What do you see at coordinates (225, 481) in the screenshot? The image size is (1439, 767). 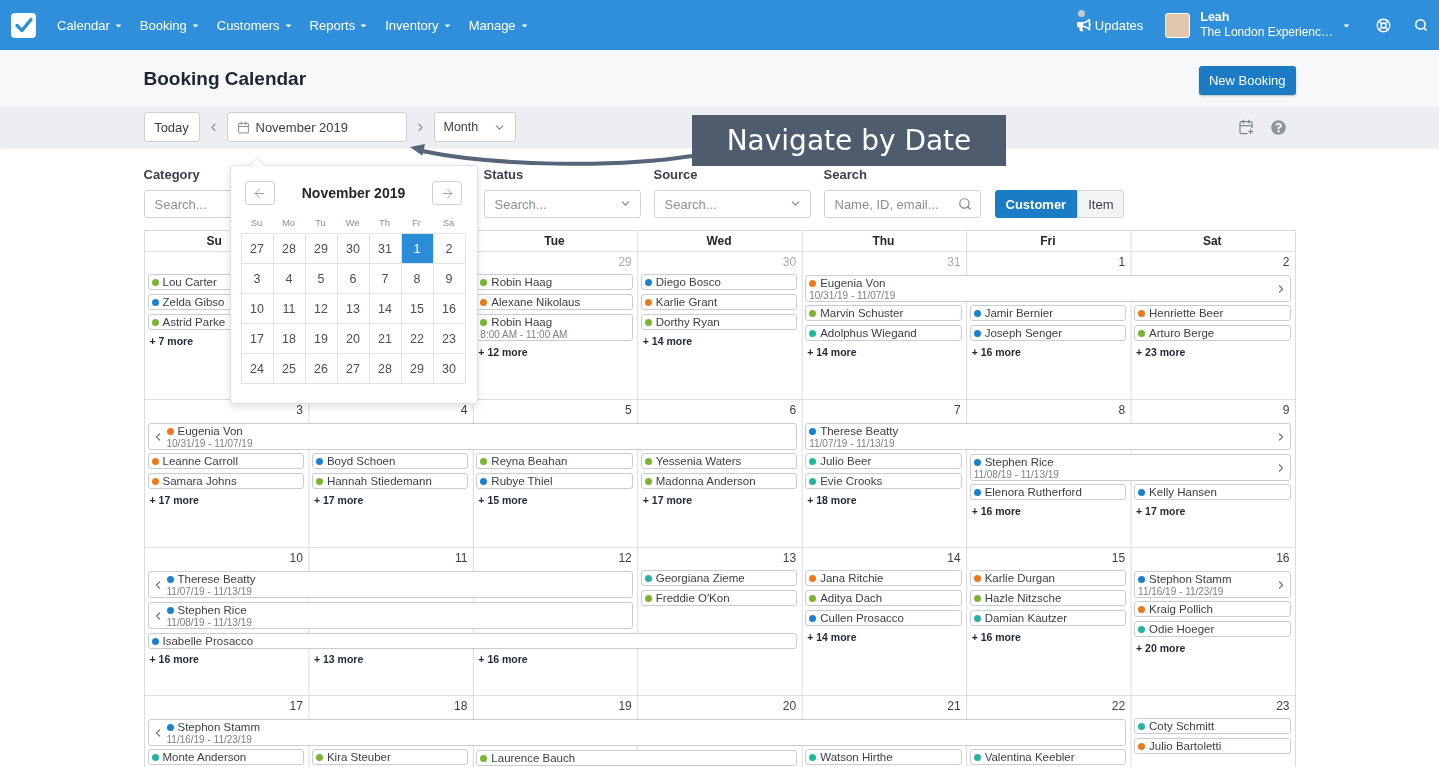 I see `booking-chip: Samara Johns` at bounding box center [225, 481].